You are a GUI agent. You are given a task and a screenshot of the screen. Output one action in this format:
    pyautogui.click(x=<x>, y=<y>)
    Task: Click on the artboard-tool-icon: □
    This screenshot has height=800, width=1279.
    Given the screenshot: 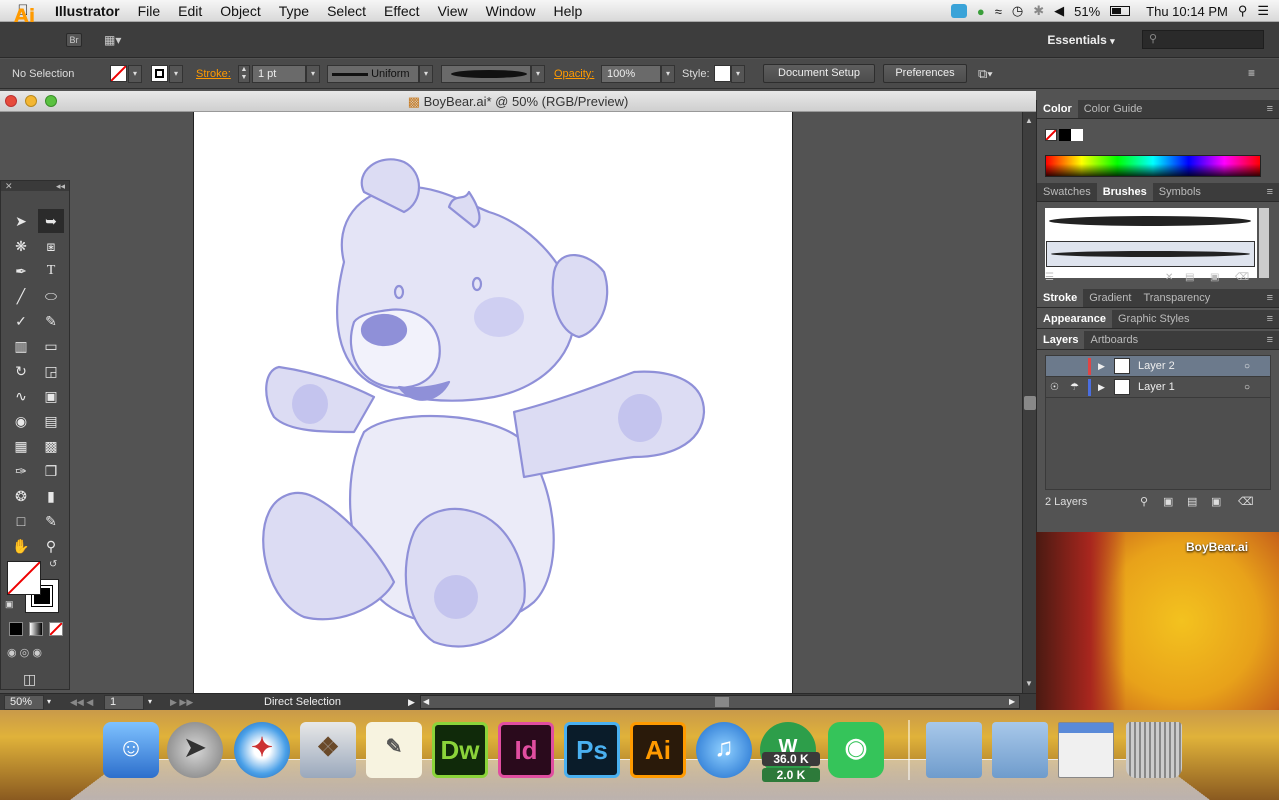 What is the action you would take?
    pyautogui.click(x=21, y=521)
    